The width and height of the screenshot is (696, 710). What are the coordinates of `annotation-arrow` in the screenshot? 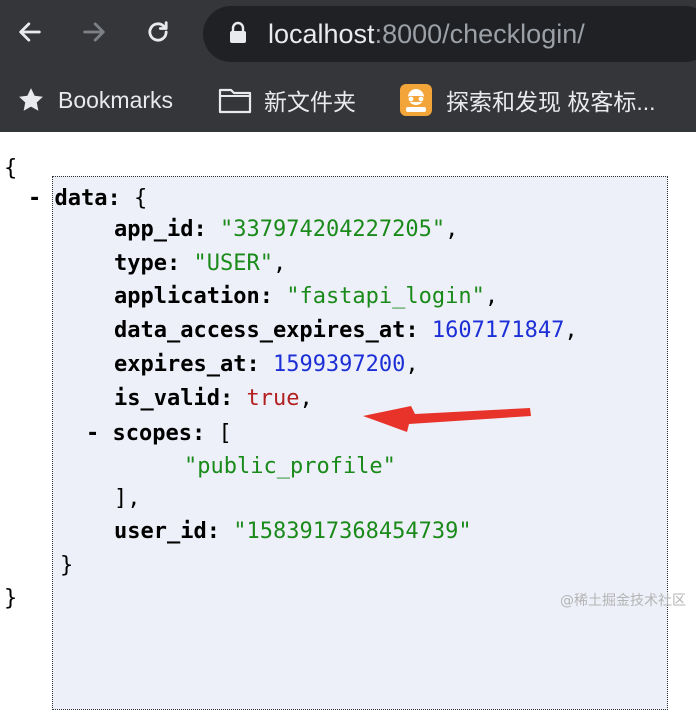 It's located at (447, 419).